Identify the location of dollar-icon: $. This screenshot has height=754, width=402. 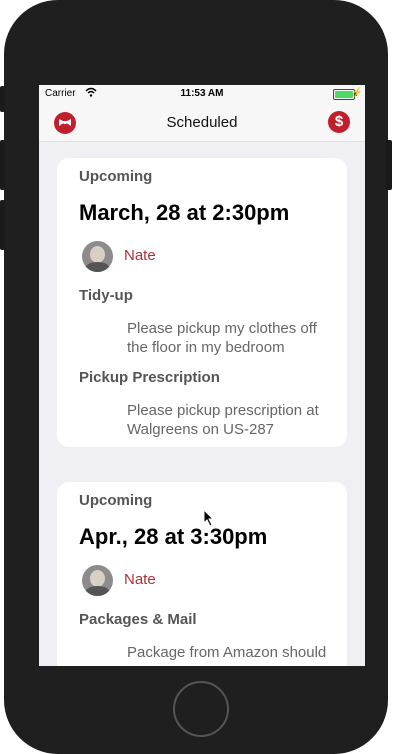
(339, 122).